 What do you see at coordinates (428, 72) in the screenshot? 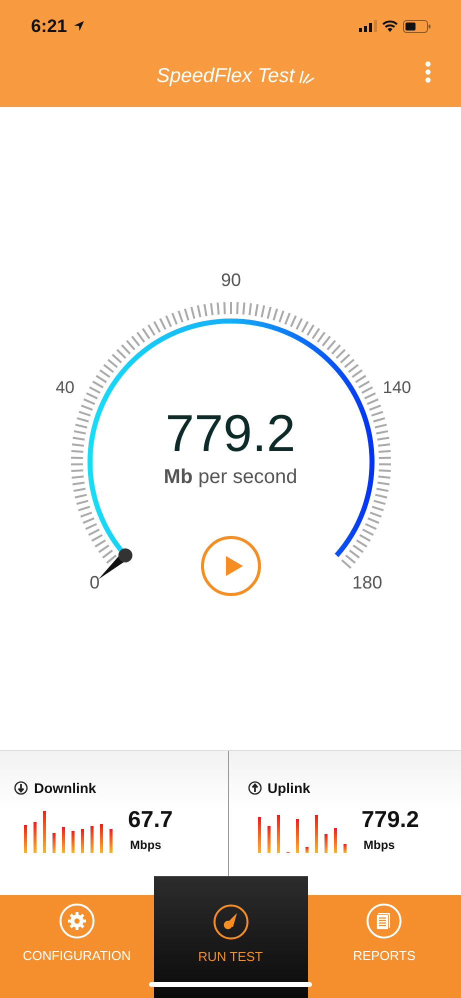
I see `more-menu-icon` at bounding box center [428, 72].